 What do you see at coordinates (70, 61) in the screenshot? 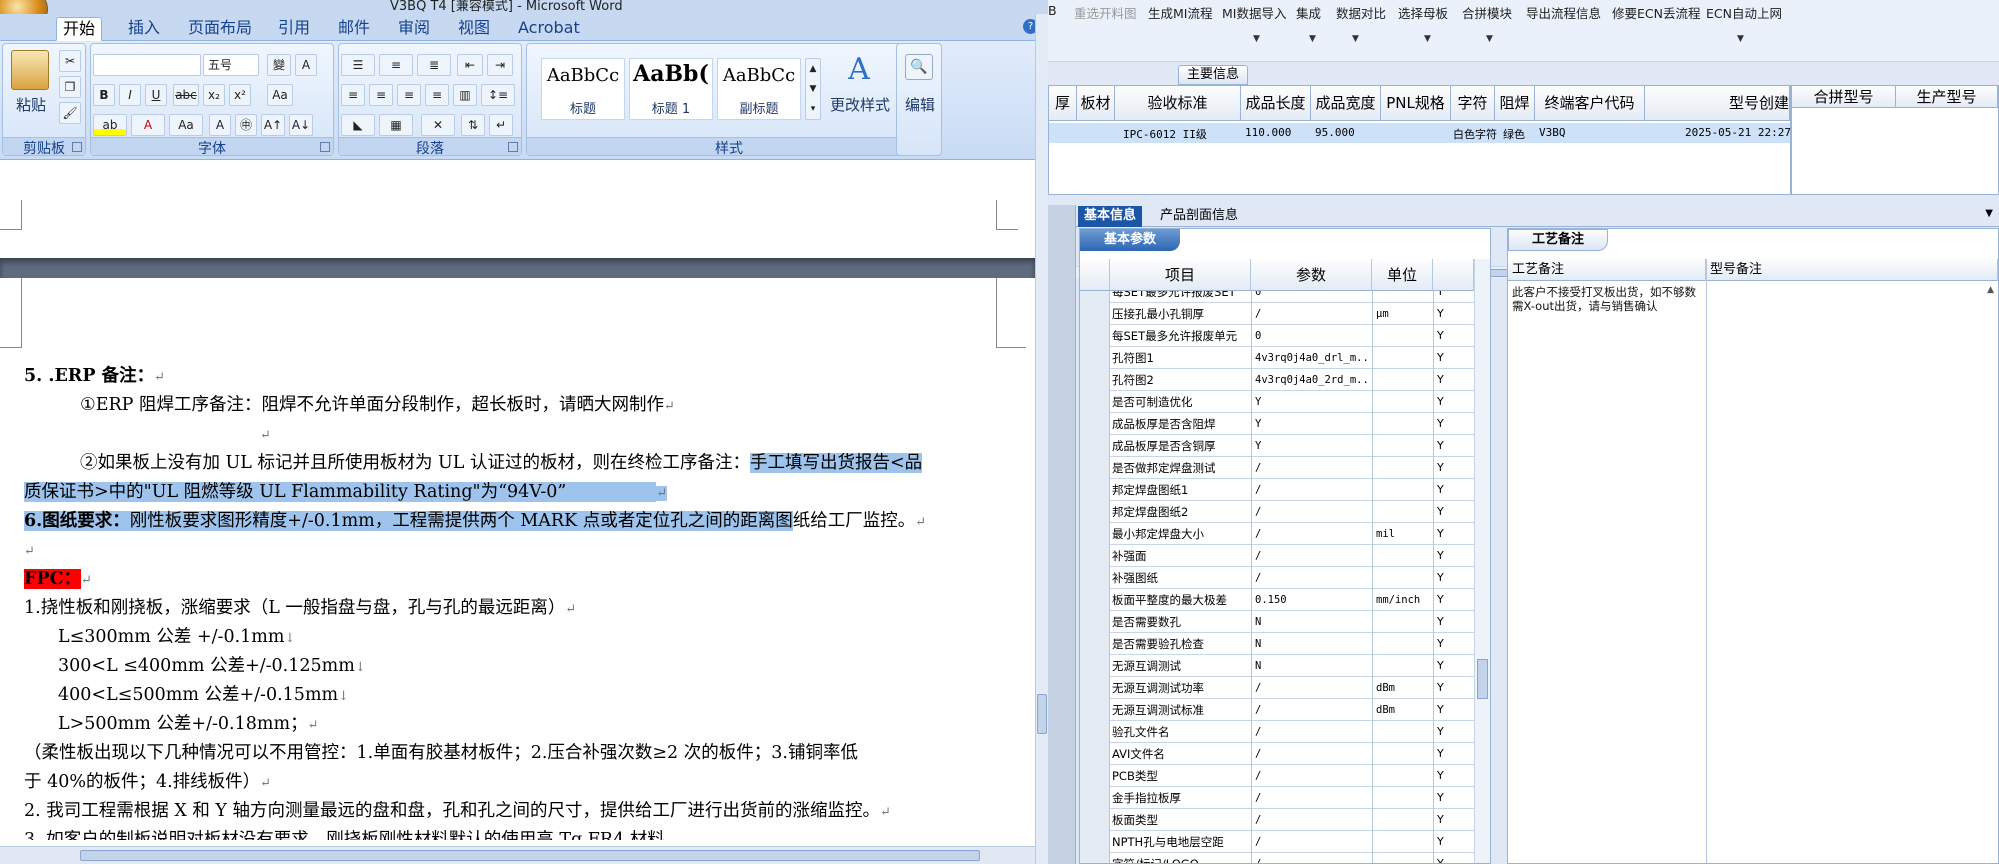
I see `cut-icon: ✂` at bounding box center [70, 61].